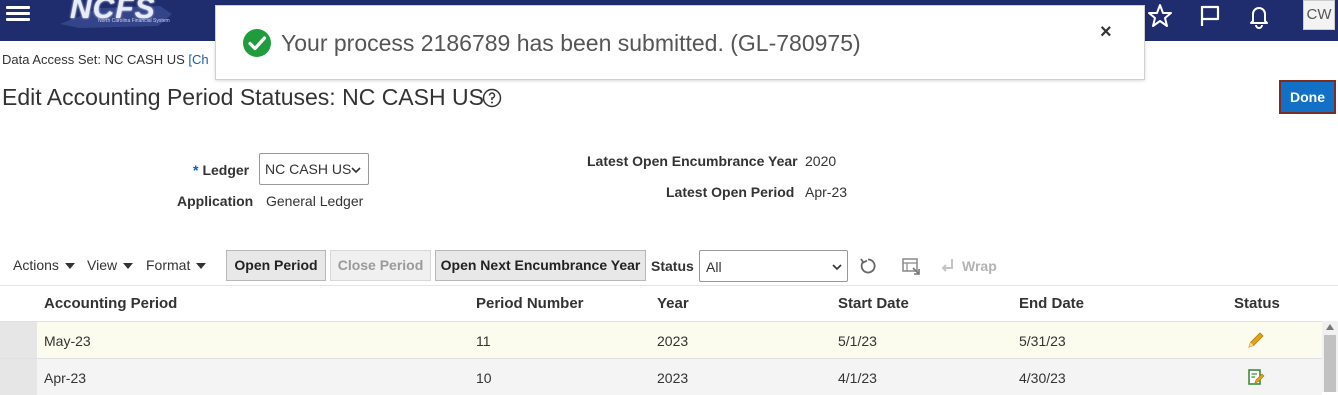 The image size is (1338, 395). Describe the element at coordinates (821, 161) in the screenshot. I see `latest-open-encumbrance-year-value: 2020` at that location.